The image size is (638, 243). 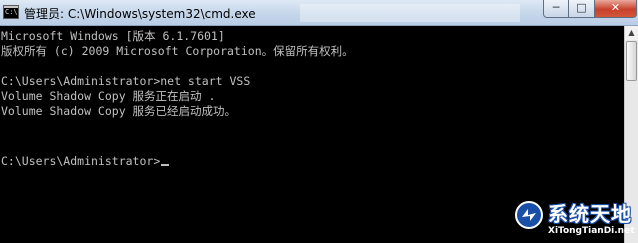 What do you see at coordinates (631, 33) in the screenshot?
I see `scroll-up-arrow-icon: ▲` at bounding box center [631, 33].